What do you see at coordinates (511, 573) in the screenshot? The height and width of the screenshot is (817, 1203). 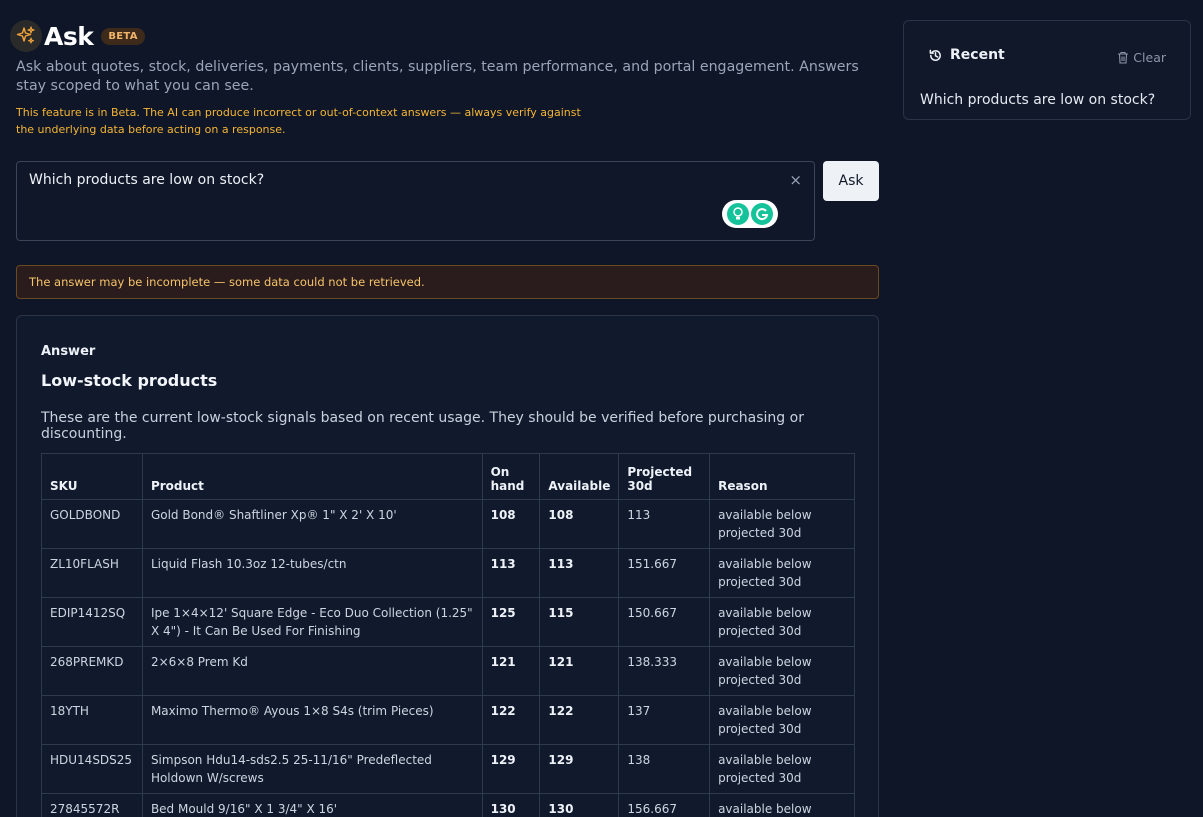 I see `cell-on-hand: 113` at bounding box center [511, 573].